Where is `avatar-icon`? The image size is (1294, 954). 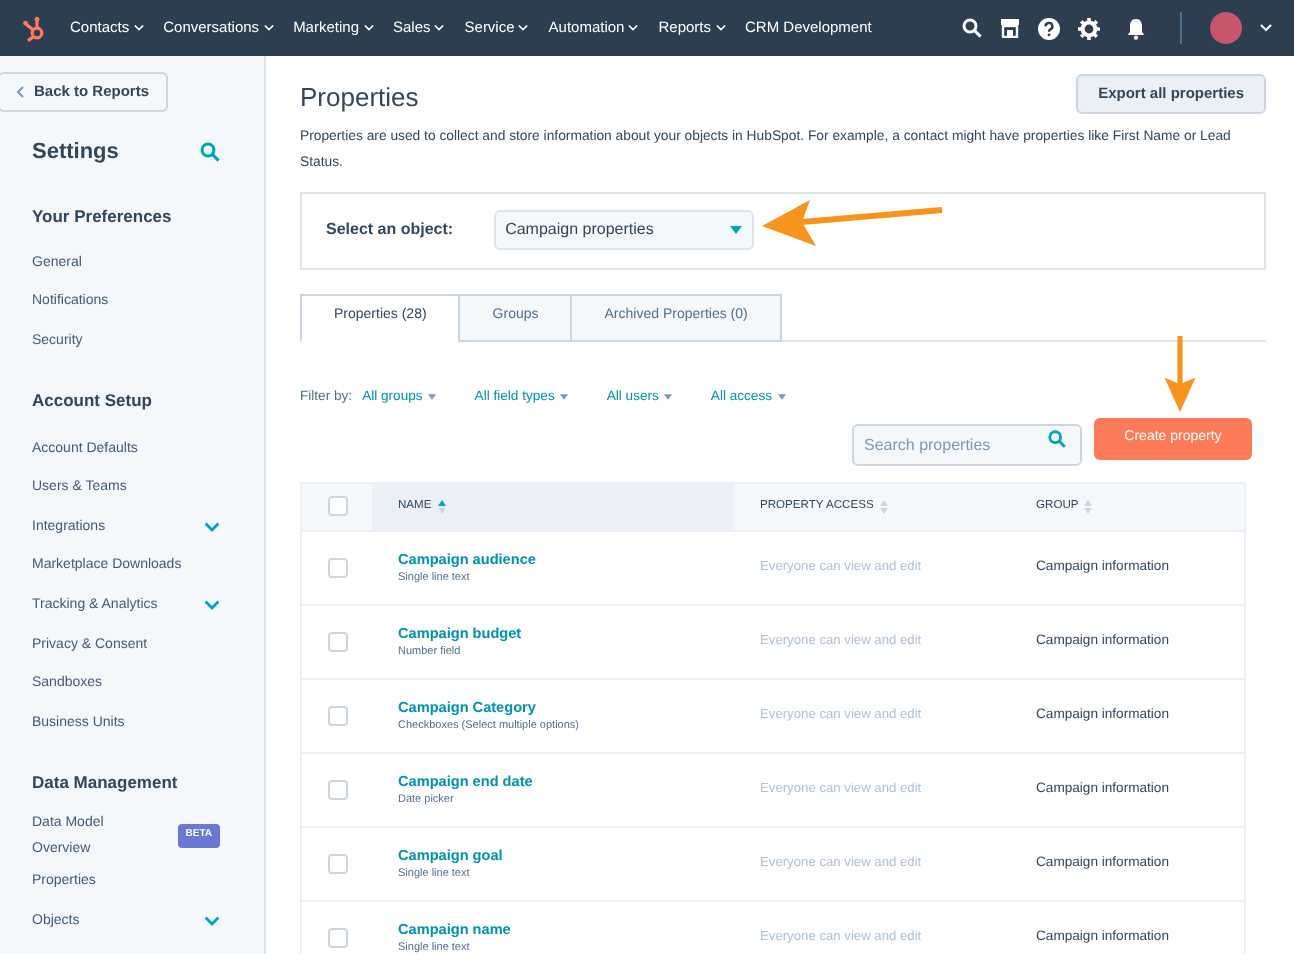 avatar-icon is located at coordinates (1226, 28).